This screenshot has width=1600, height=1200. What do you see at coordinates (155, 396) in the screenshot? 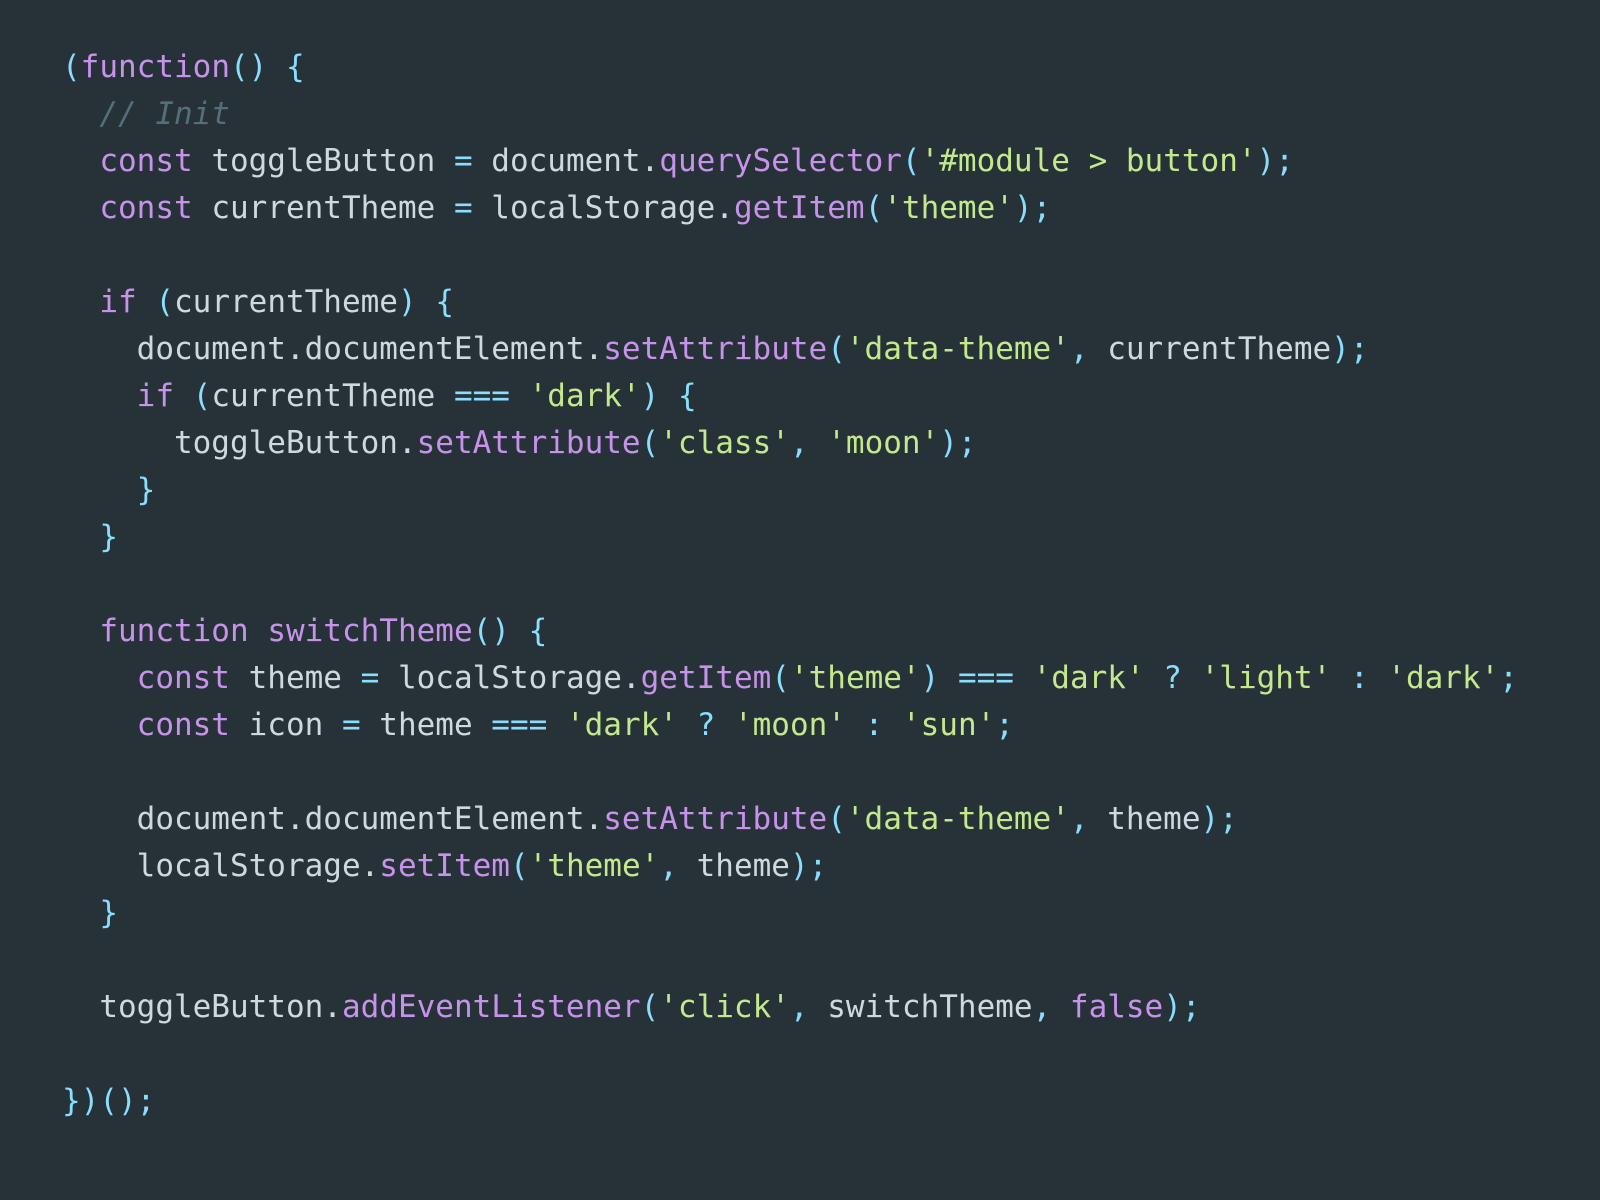
I see `token-kw: if` at bounding box center [155, 396].